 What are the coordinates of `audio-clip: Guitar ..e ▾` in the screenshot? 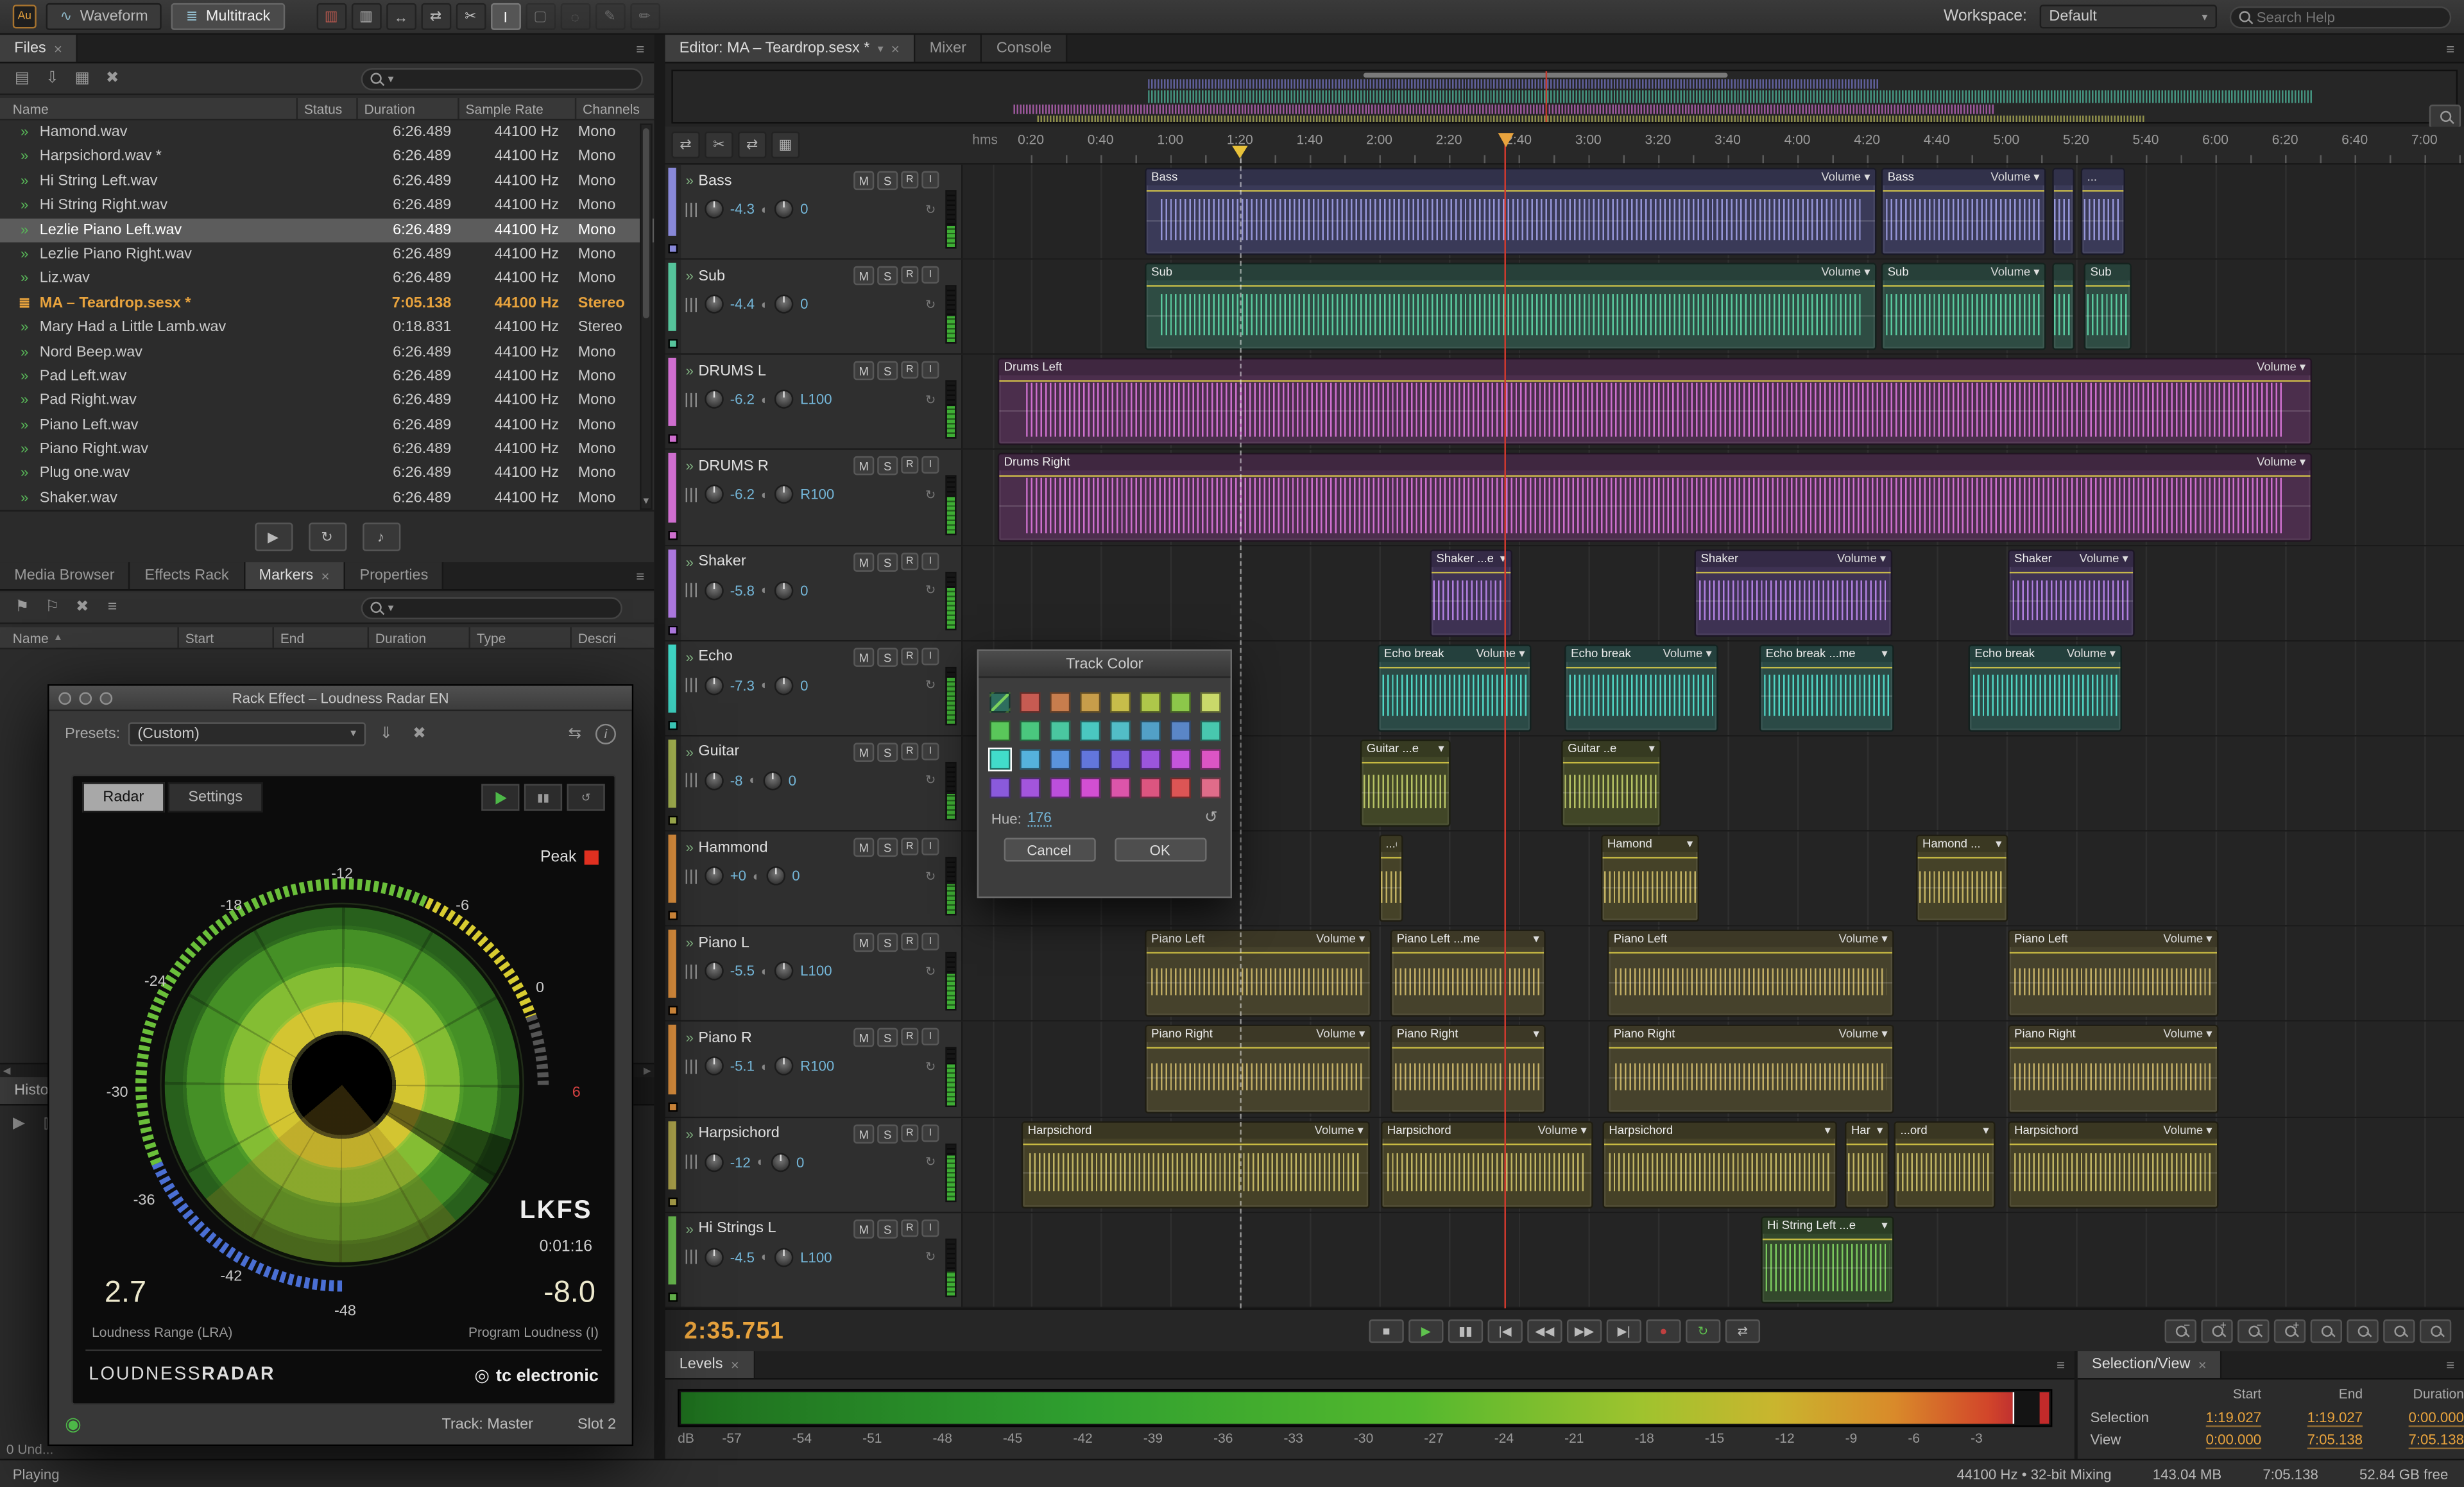 It's located at (1611, 783).